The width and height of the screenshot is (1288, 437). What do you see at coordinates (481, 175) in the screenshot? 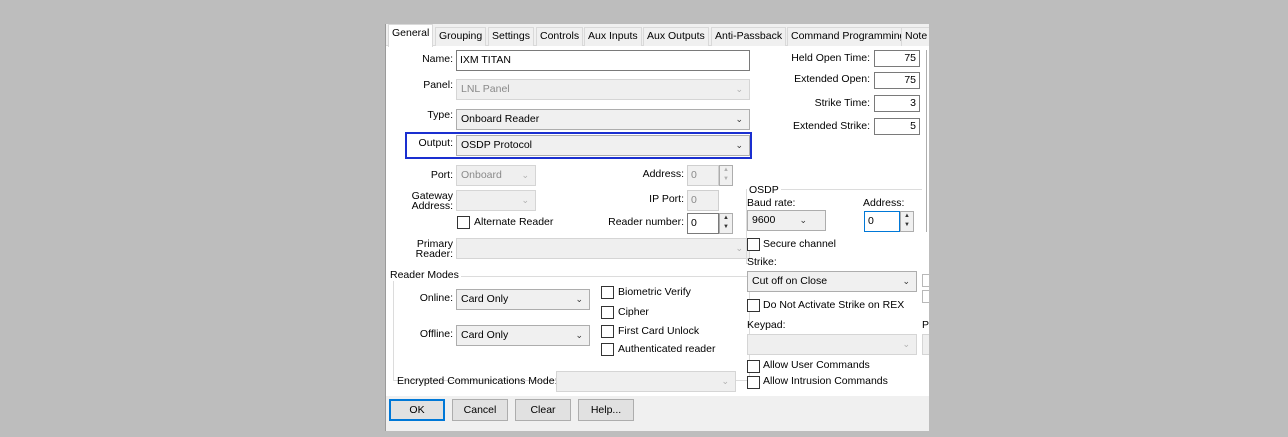
I see `port-value: Onboard` at bounding box center [481, 175].